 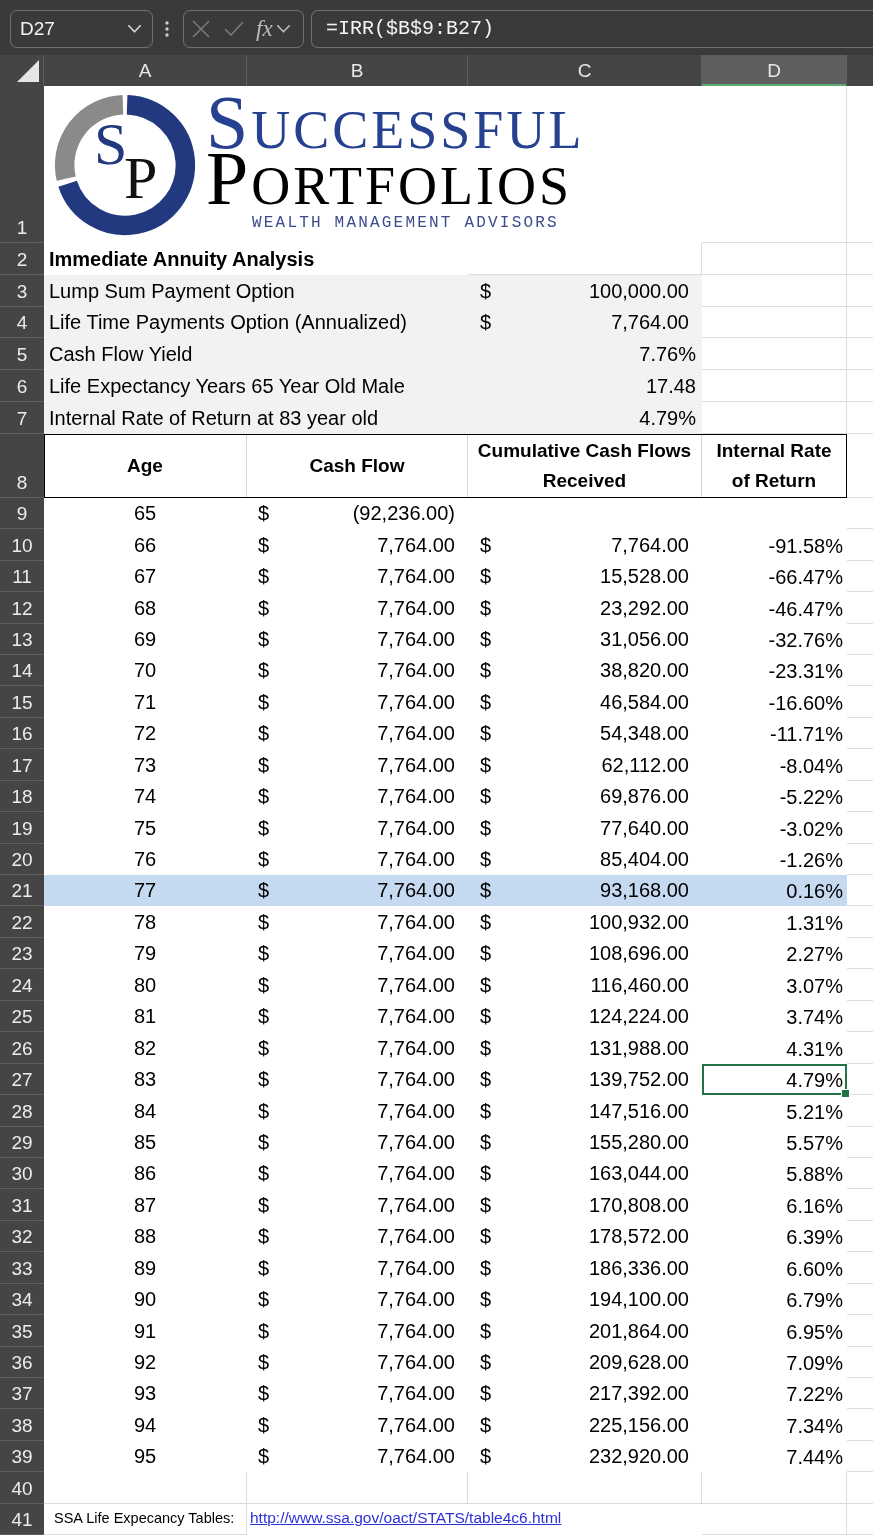 I want to click on table-cell-text: 91, so click(x=145, y=1331).